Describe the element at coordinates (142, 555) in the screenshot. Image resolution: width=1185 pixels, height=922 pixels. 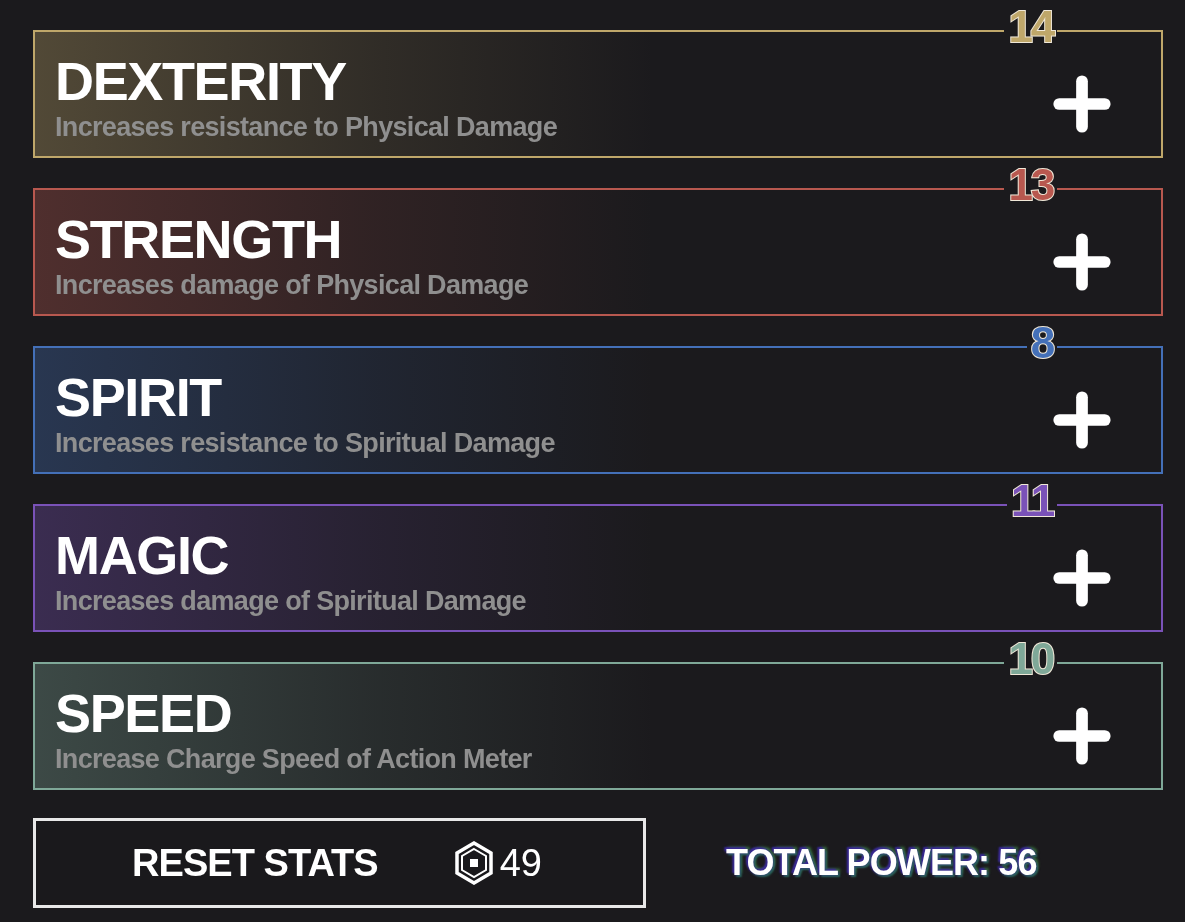
I see `stat-name: MAGIC` at that location.